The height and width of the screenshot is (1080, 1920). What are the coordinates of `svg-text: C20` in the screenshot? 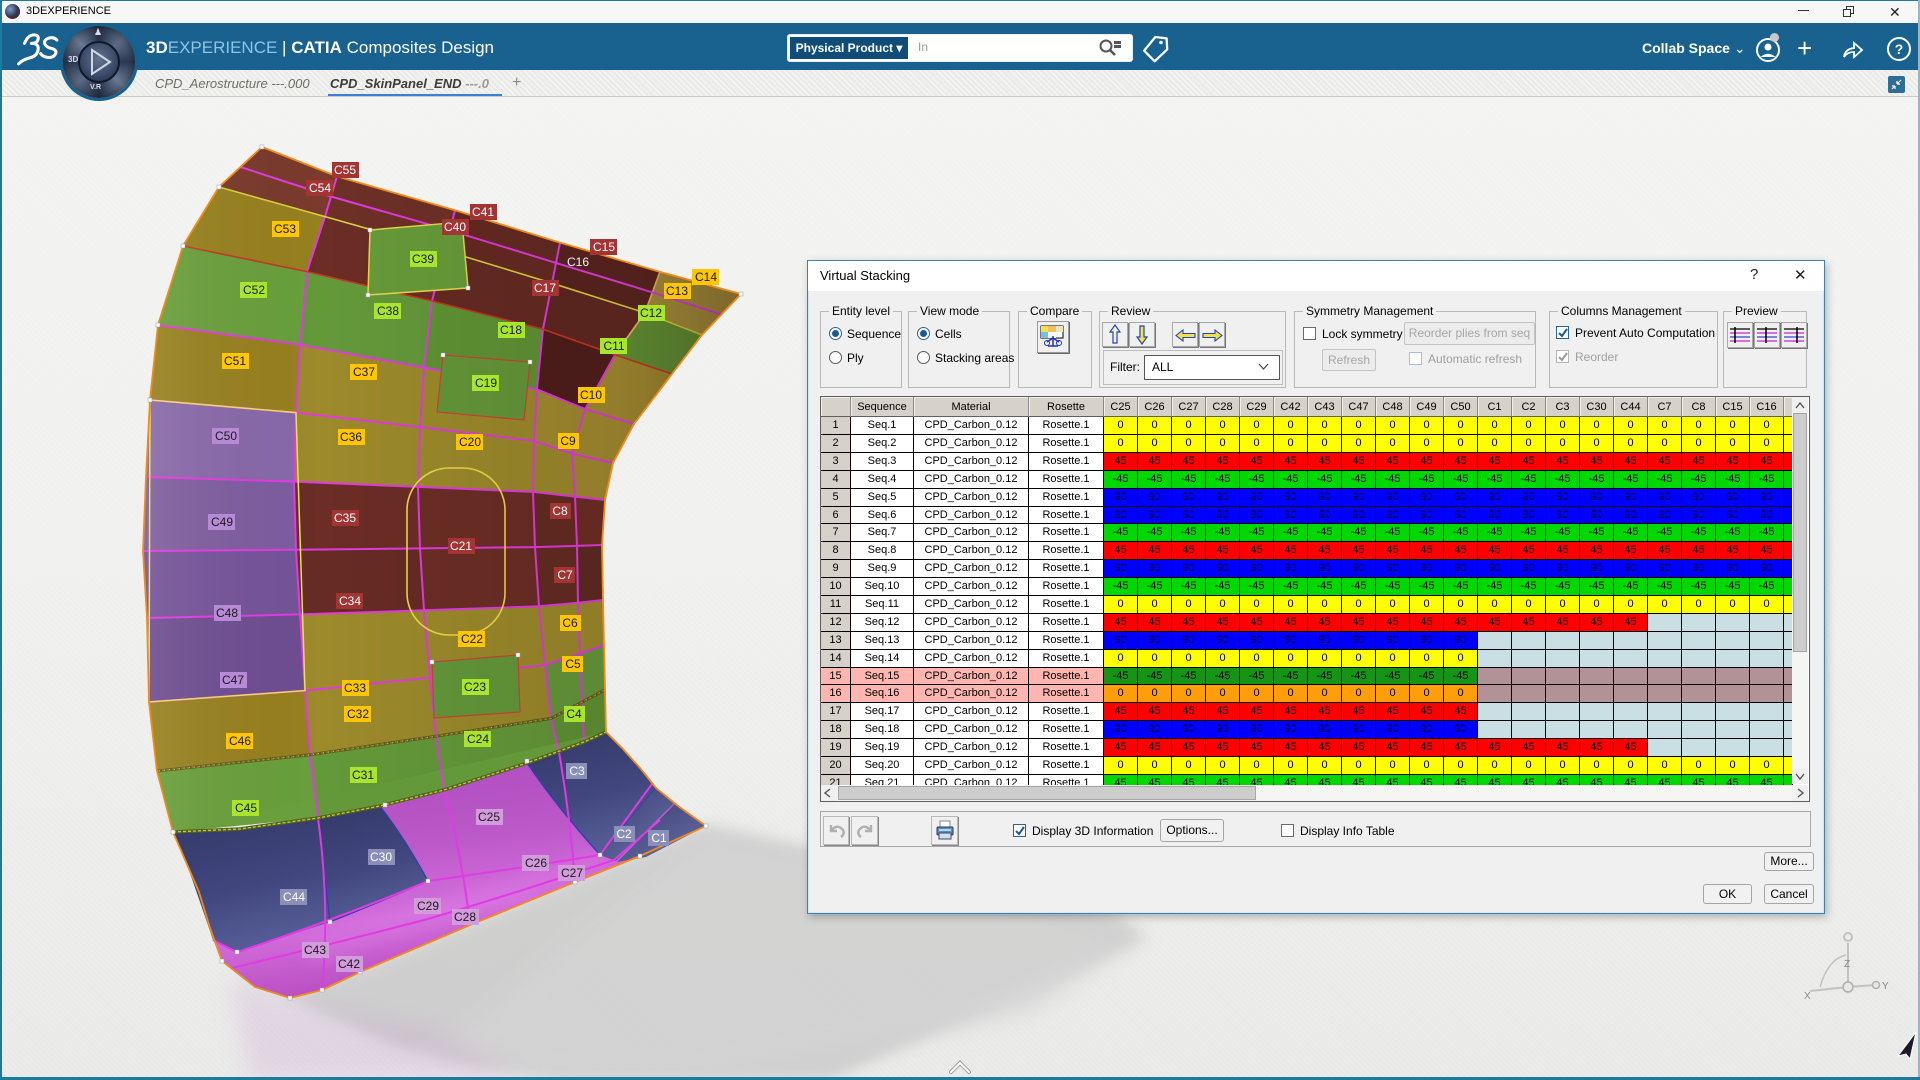 It's located at (470, 442).